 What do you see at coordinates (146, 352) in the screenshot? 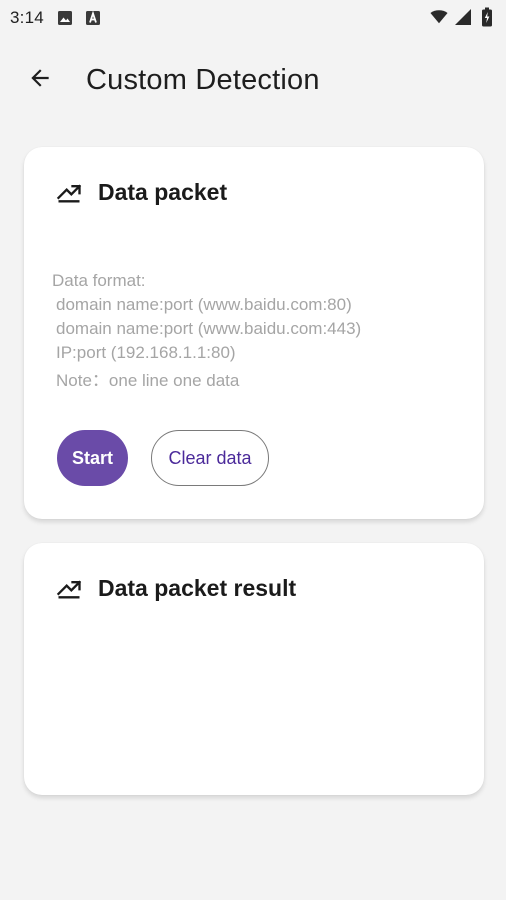
I see `format-example: IP:port (192.168.1.1:80)` at bounding box center [146, 352].